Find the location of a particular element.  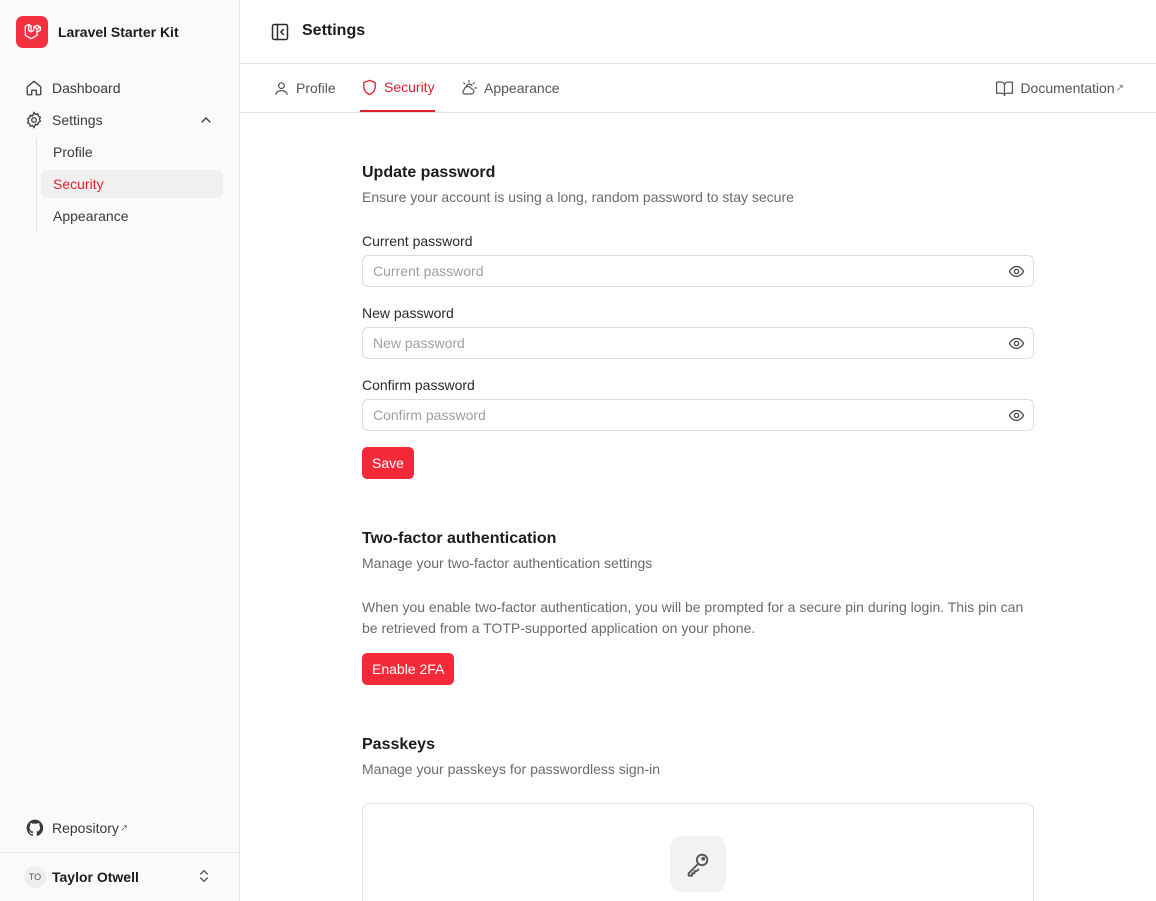

sidebar-item-settings: Settings is located at coordinates (124, 120).